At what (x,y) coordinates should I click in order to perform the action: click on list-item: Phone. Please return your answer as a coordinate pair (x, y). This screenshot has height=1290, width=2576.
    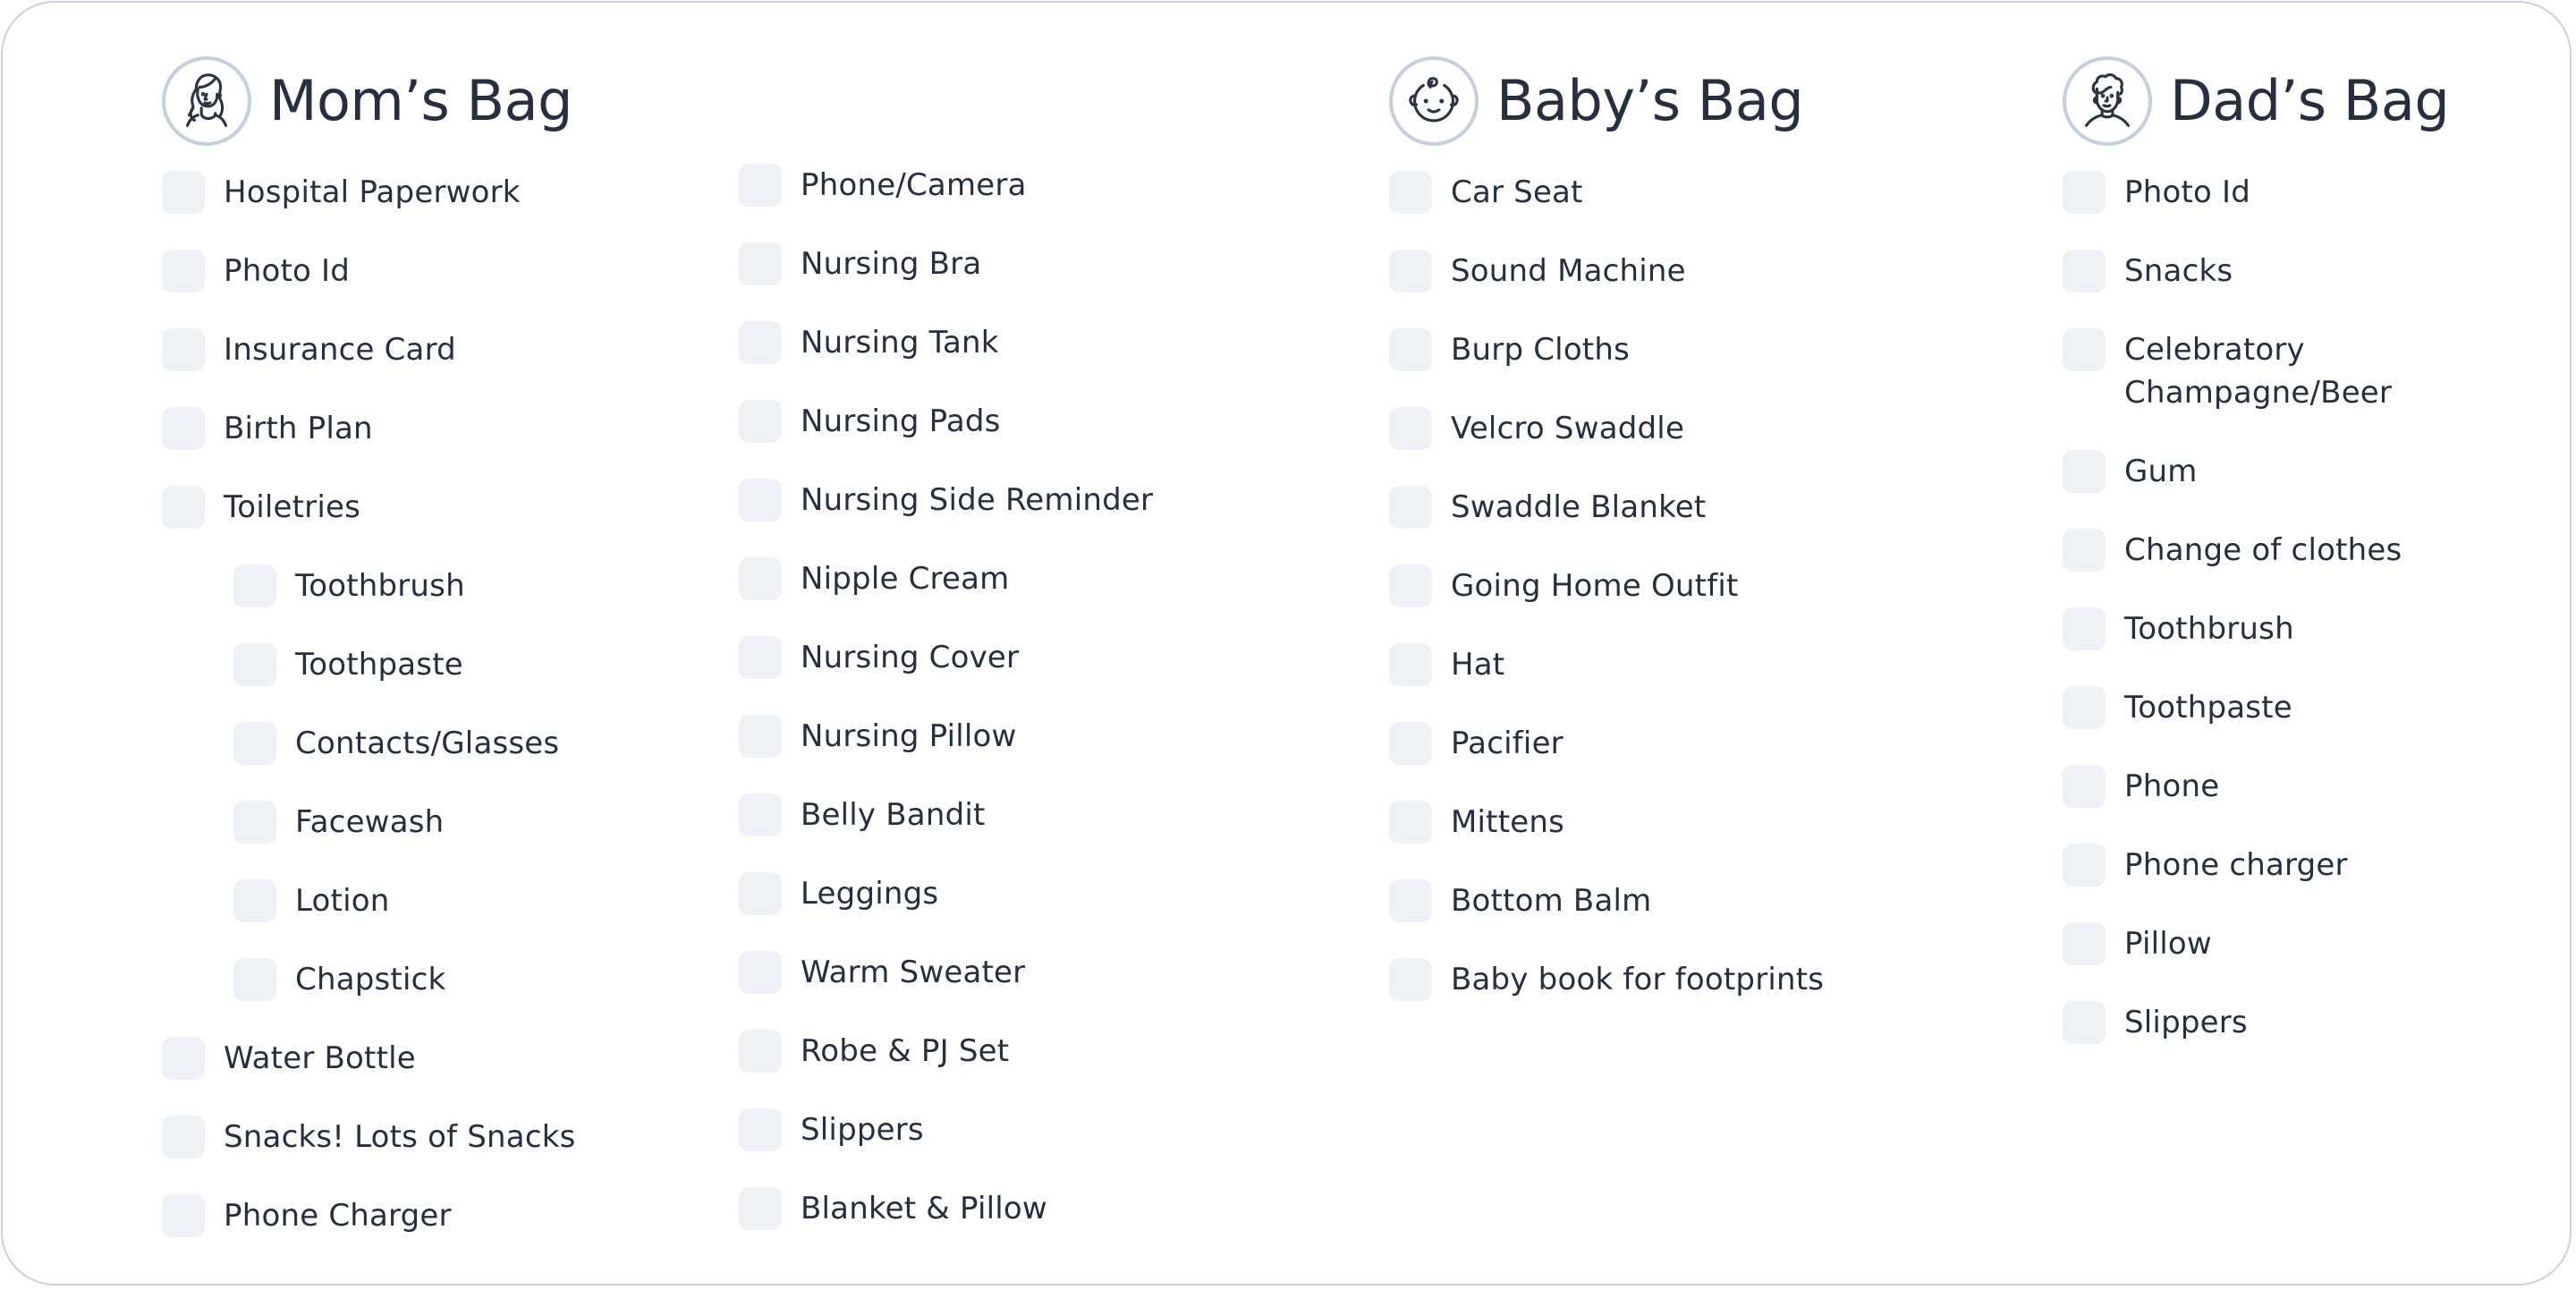
    Looking at the image, I should click on (2245, 804).